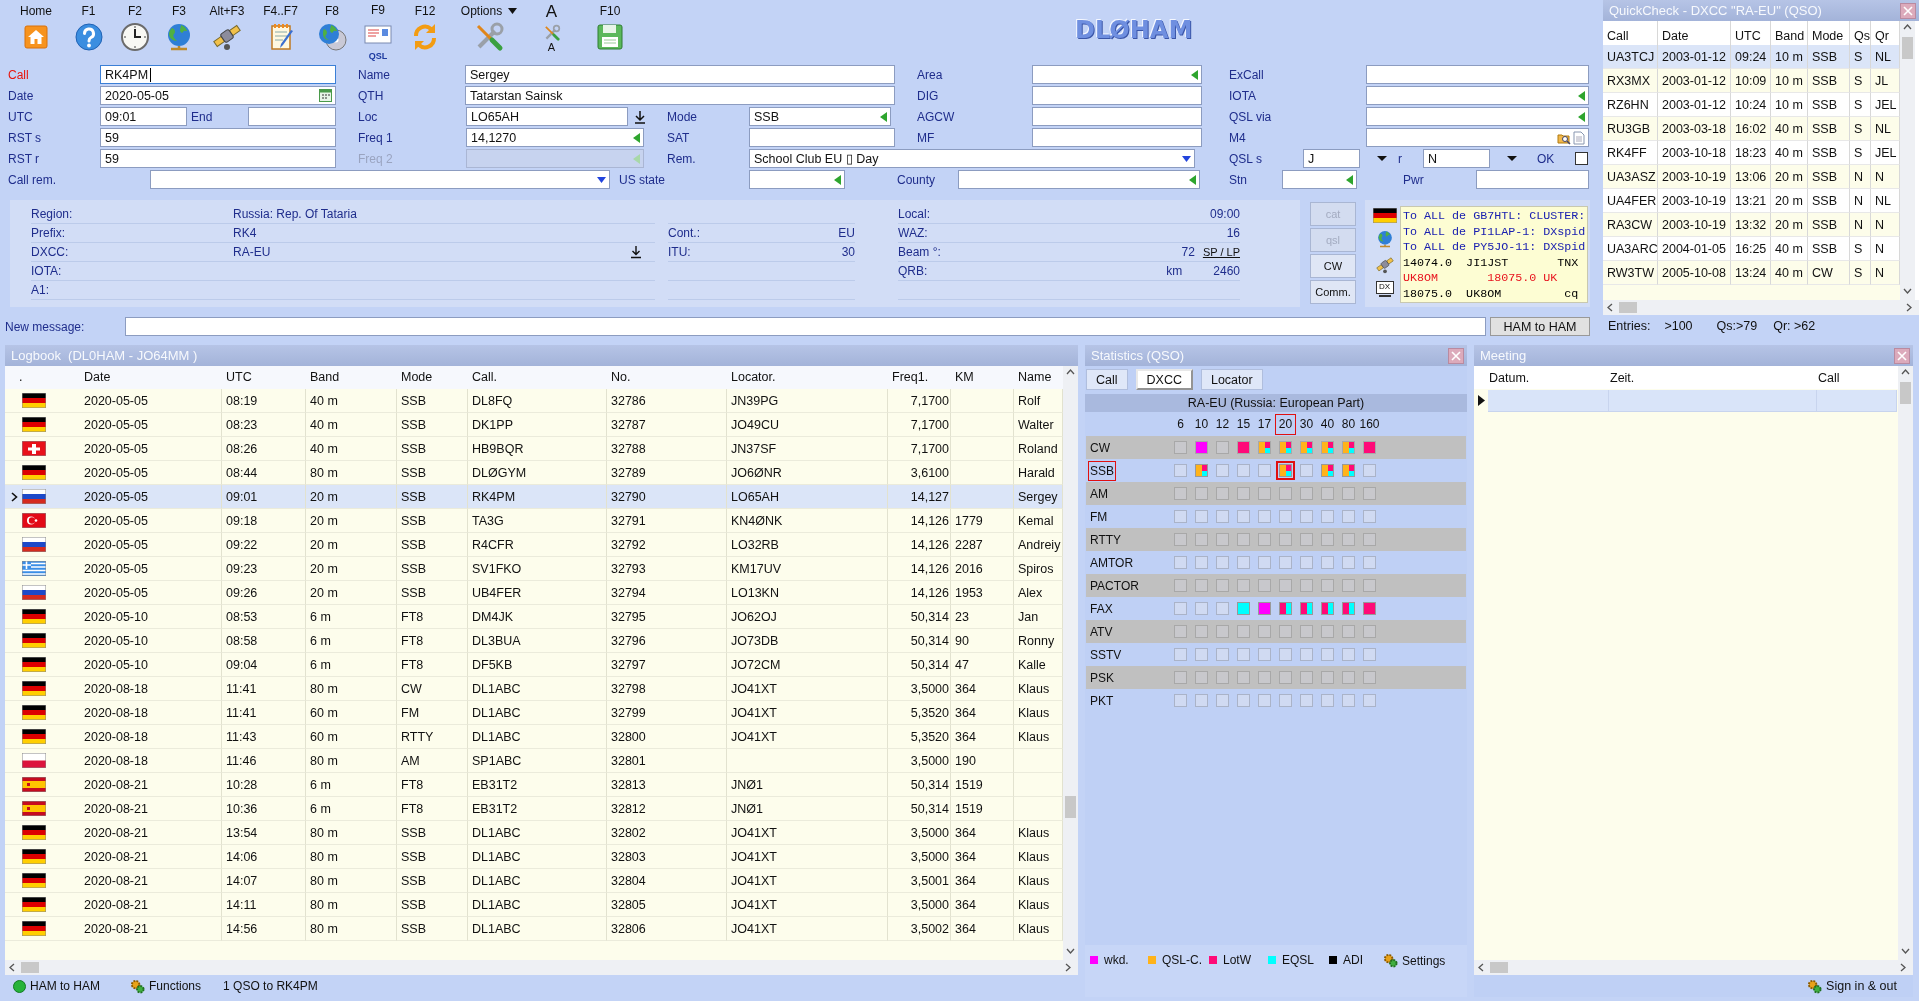  I want to click on band-label: 15, so click(1243, 424).